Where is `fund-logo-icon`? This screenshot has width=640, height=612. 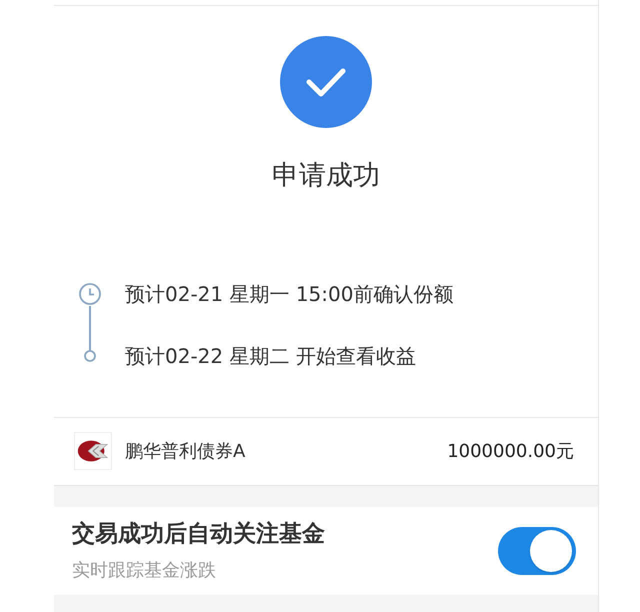 fund-logo-icon is located at coordinates (93, 451).